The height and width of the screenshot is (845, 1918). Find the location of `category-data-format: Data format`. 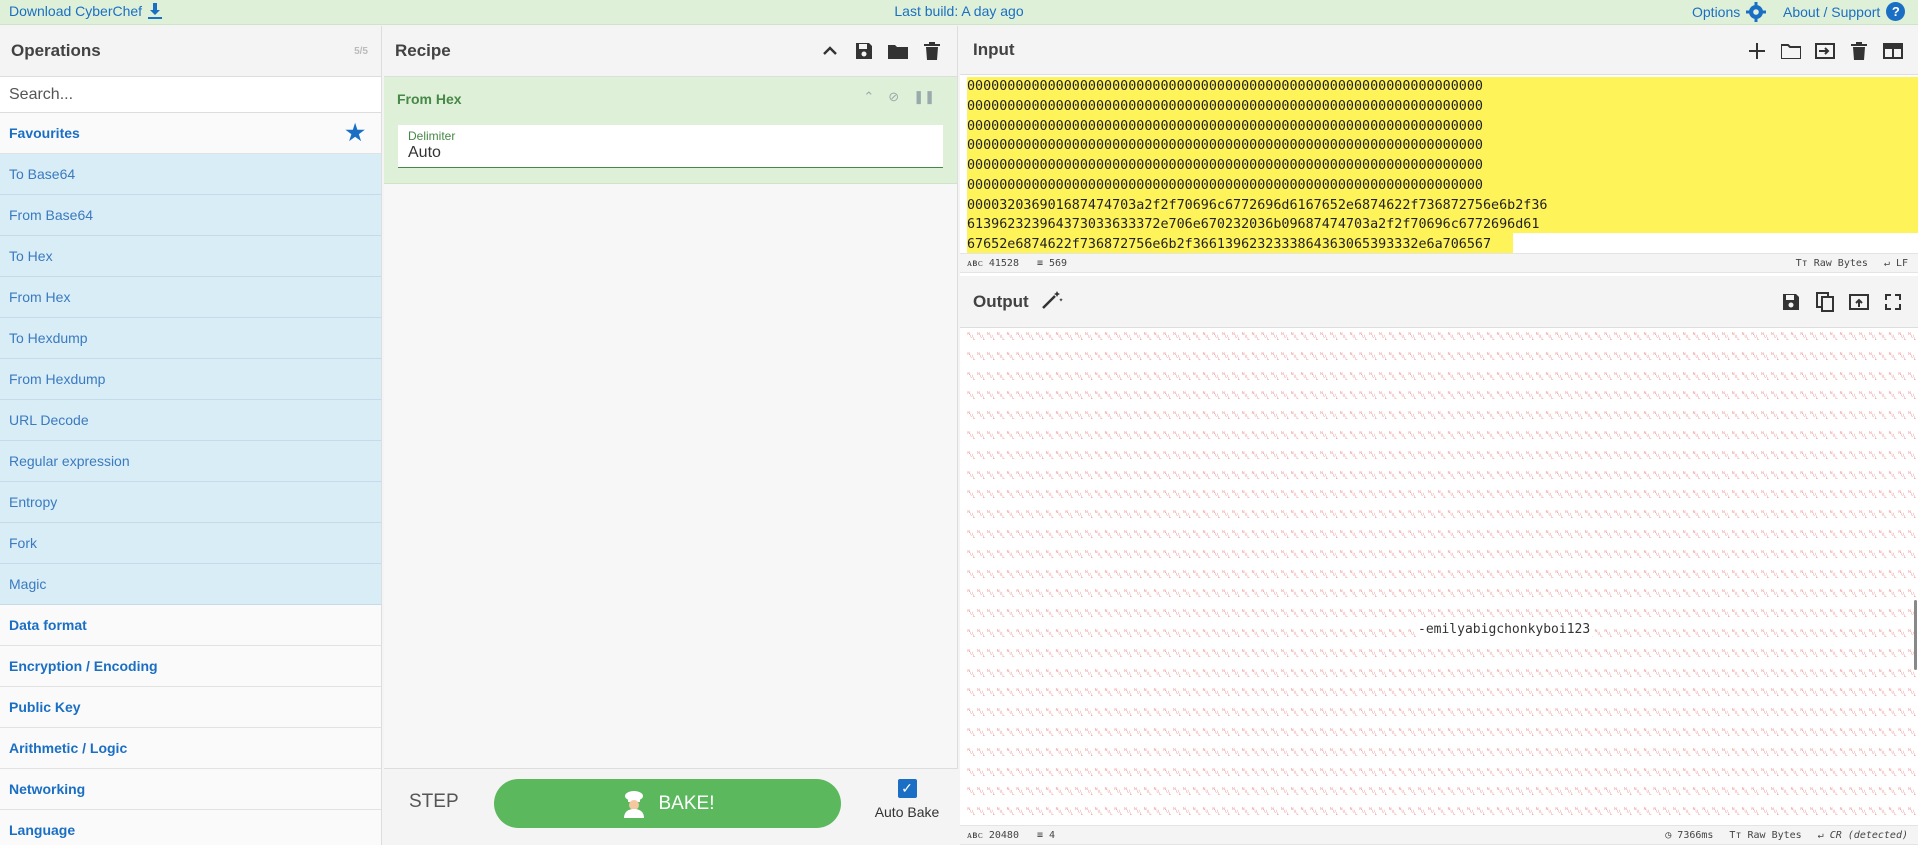

category-data-format: Data format is located at coordinates (190, 625).